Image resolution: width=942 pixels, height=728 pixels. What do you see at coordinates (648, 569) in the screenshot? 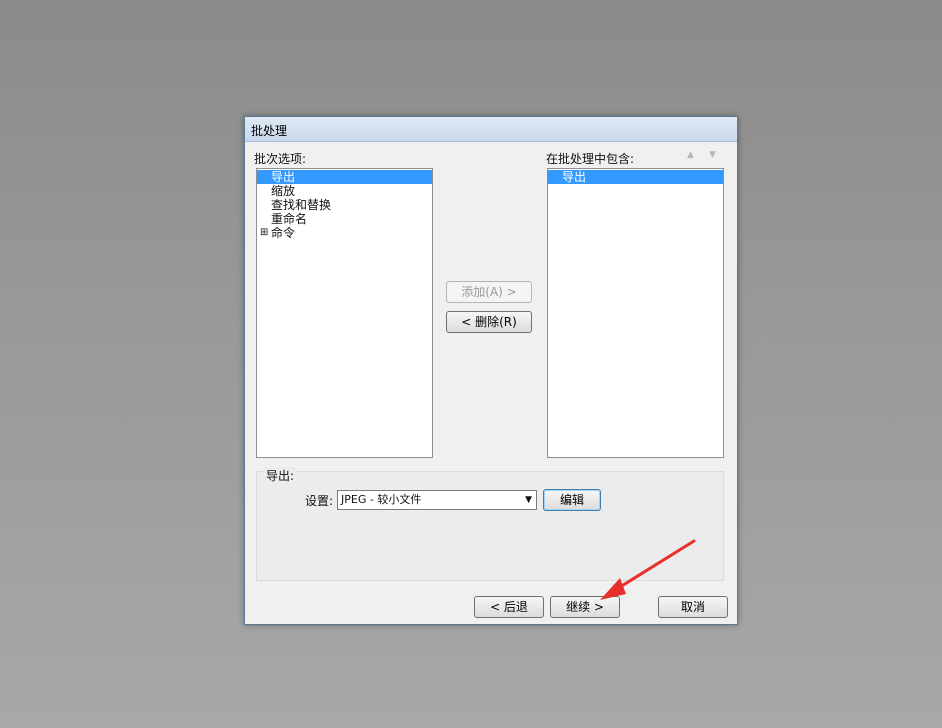
I see `annotation-arrow-icon` at bounding box center [648, 569].